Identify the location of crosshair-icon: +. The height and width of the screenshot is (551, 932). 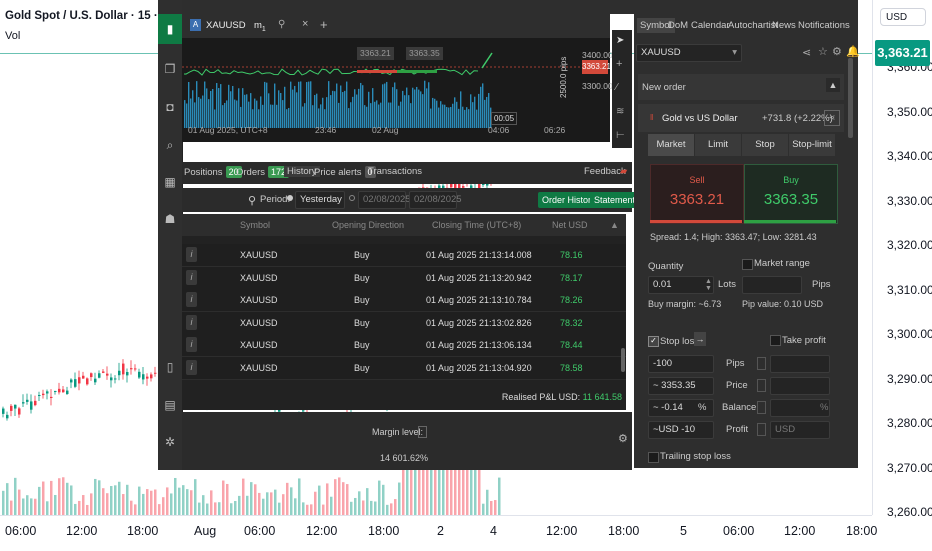
(619, 64).